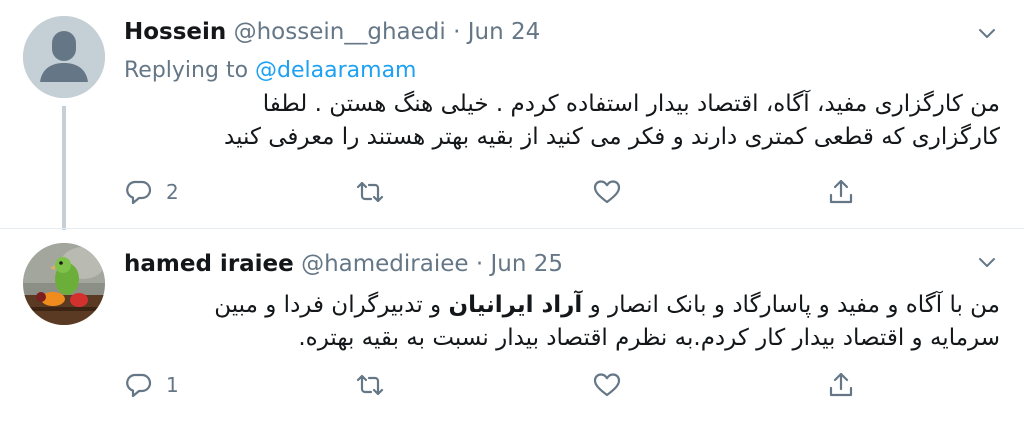  I want to click on tweet-date: Jun 25, so click(526, 264).